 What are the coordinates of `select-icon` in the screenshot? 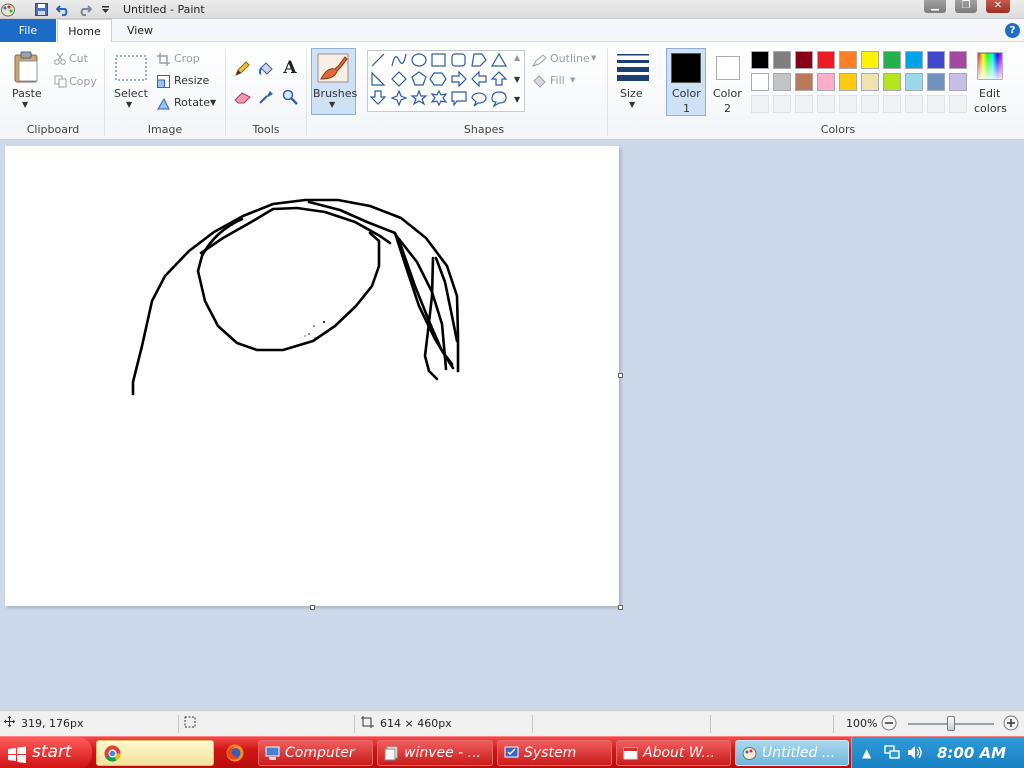 It's located at (131, 68).